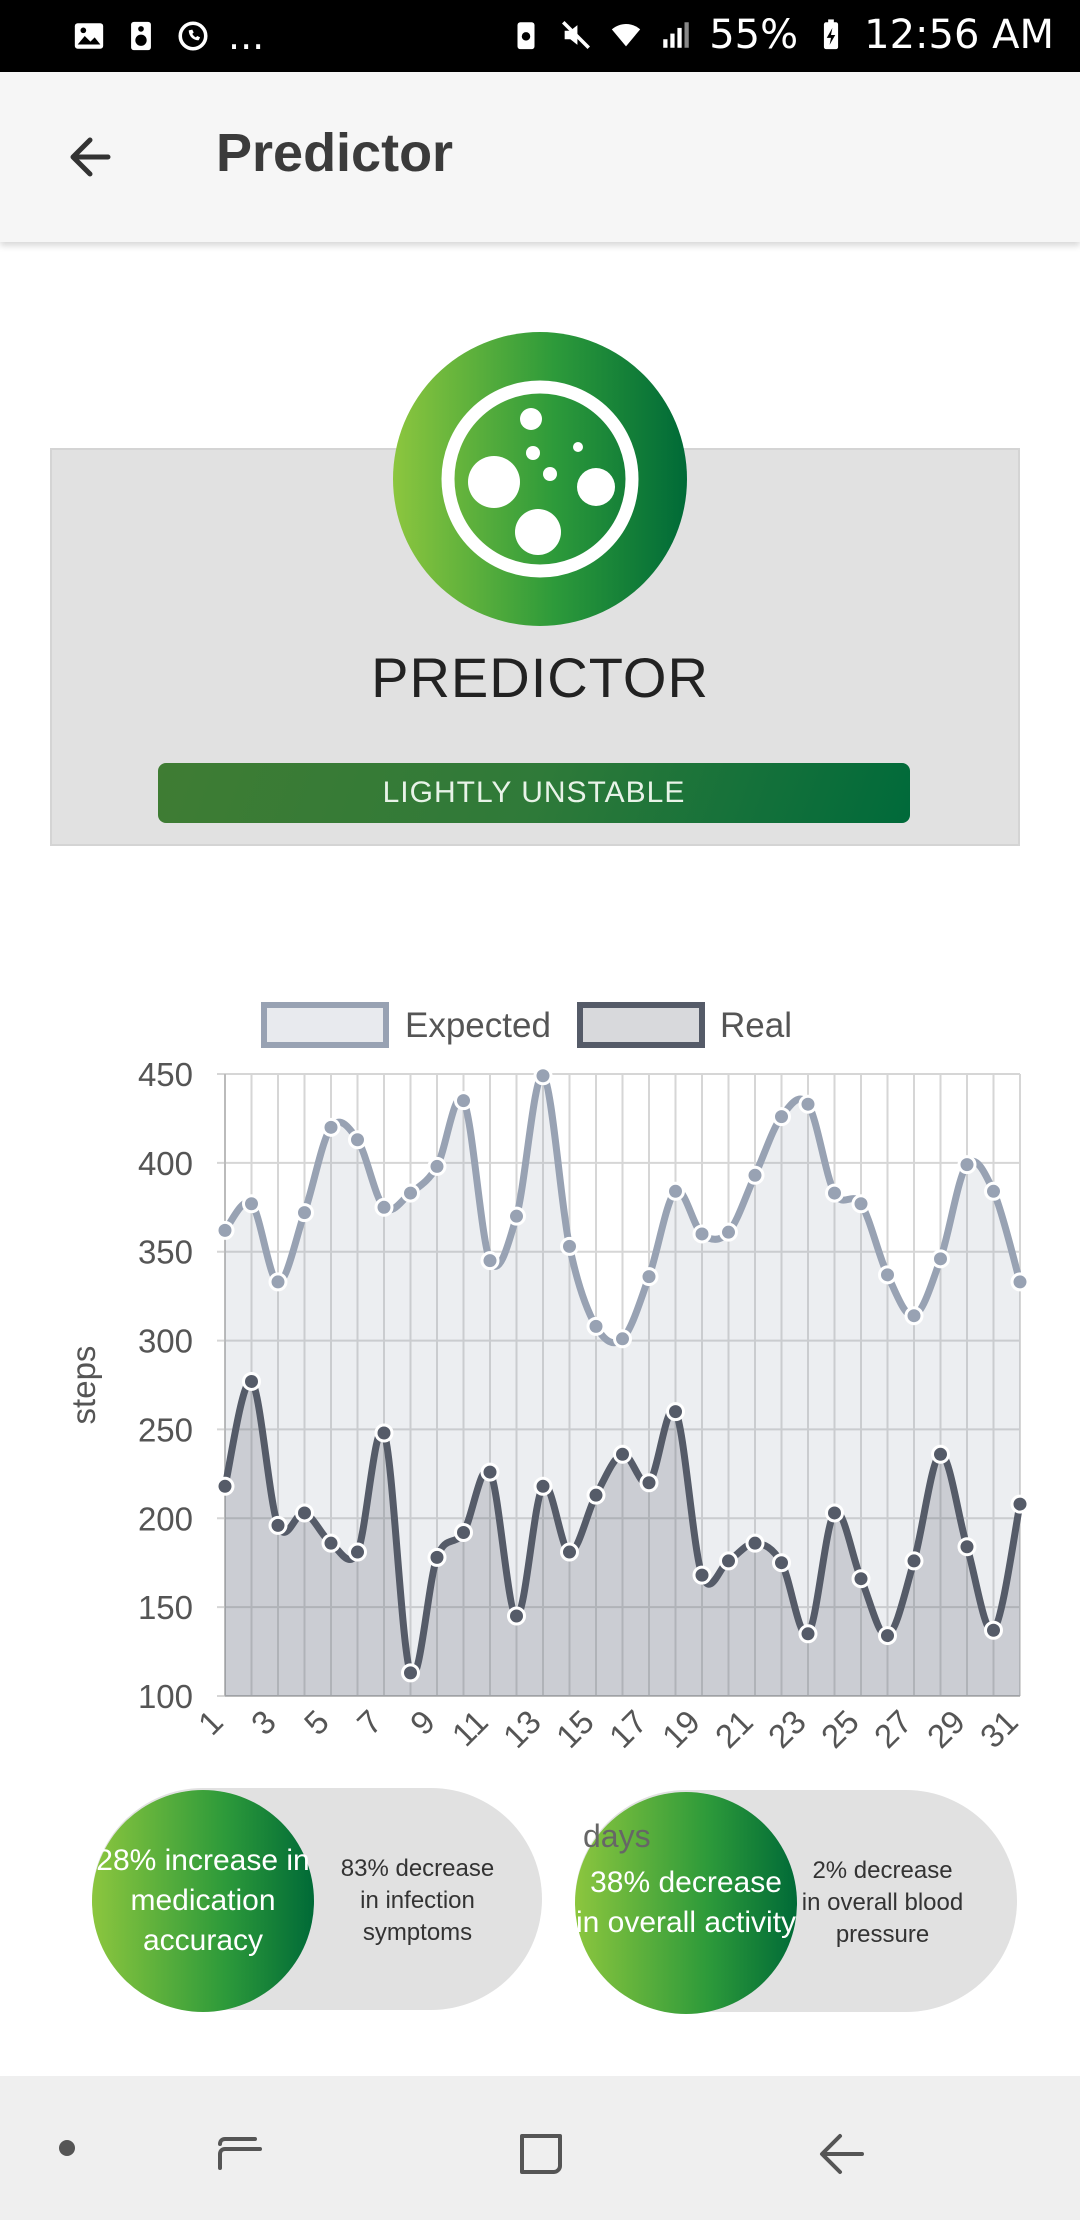 This screenshot has height=2220, width=1080. Describe the element at coordinates (72, 2148) in the screenshot. I see `home-dot-icon` at that location.